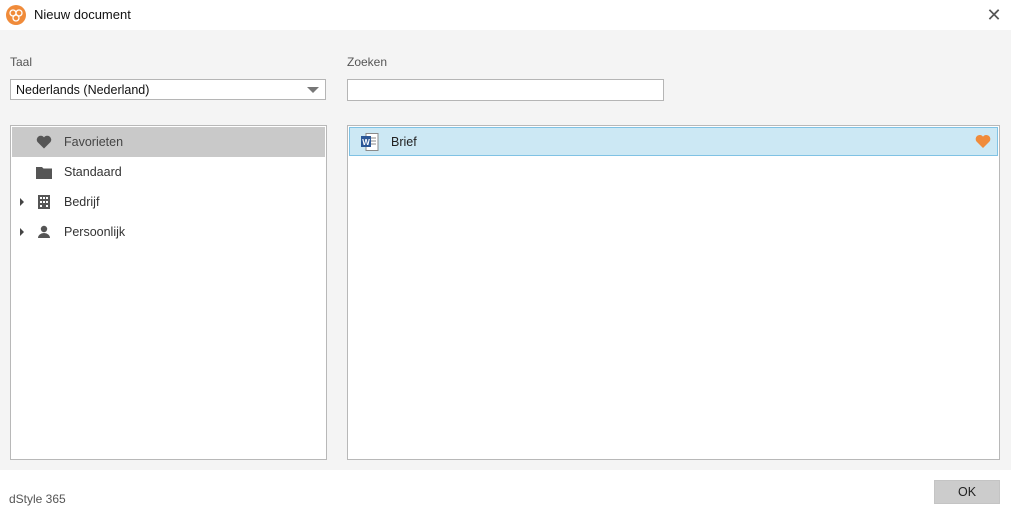  What do you see at coordinates (44, 202) in the screenshot?
I see `building-icon` at bounding box center [44, 202].